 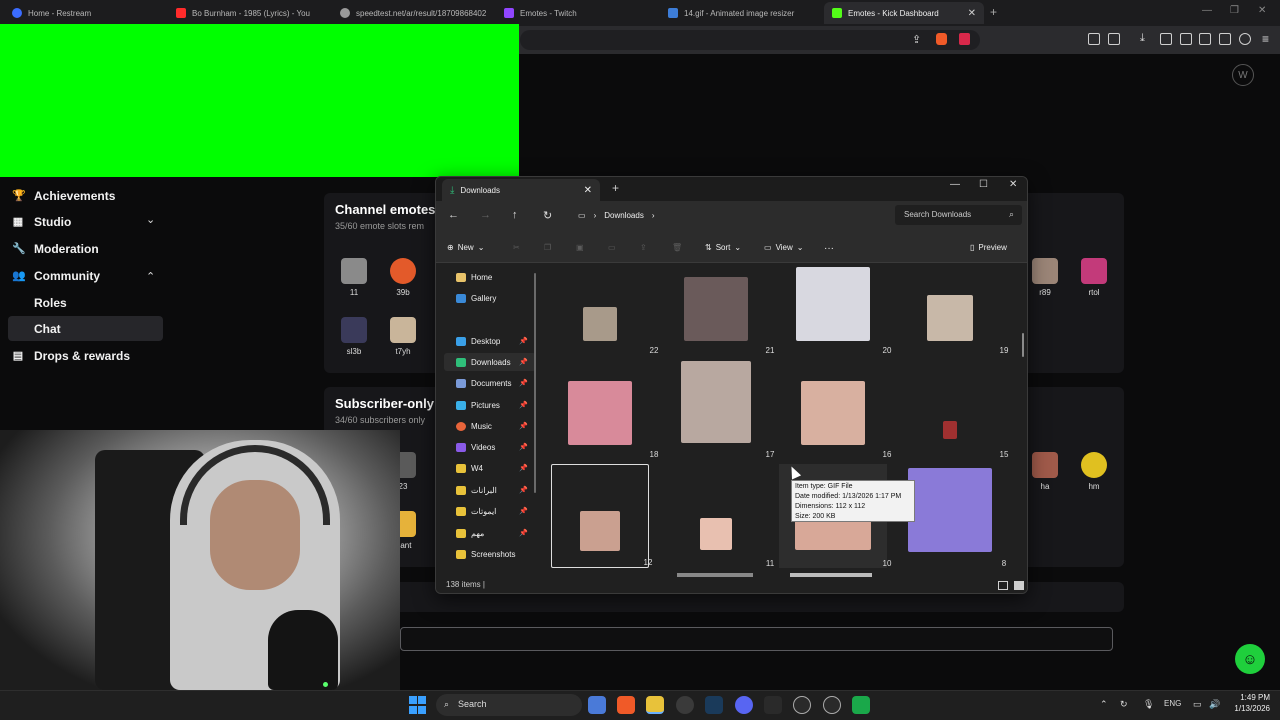 I want to click on file-thumbnail: 20, so click(x=835, y=309).